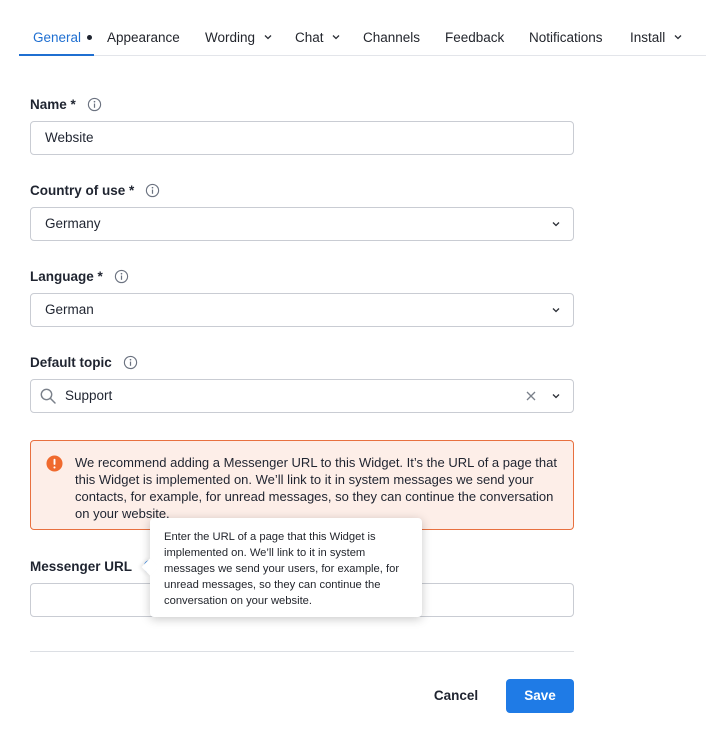 The image size is (707, 731). I want to click on tab-appearance: Appearance, so click(143, 39).